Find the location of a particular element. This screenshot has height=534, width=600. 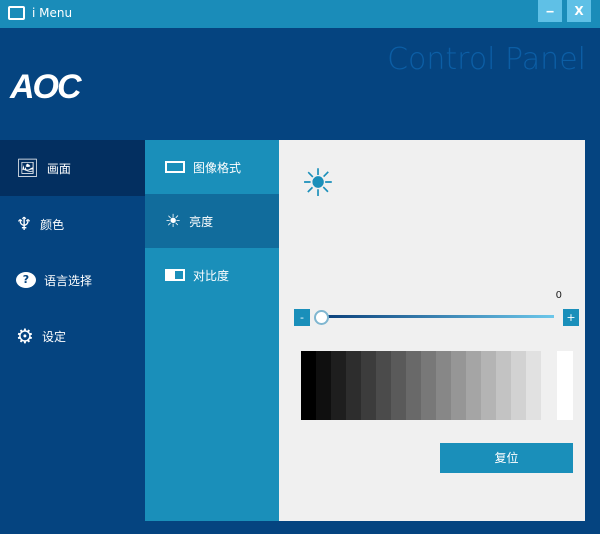

help-bubble-icon: ? is located at coordinates (26, 280).